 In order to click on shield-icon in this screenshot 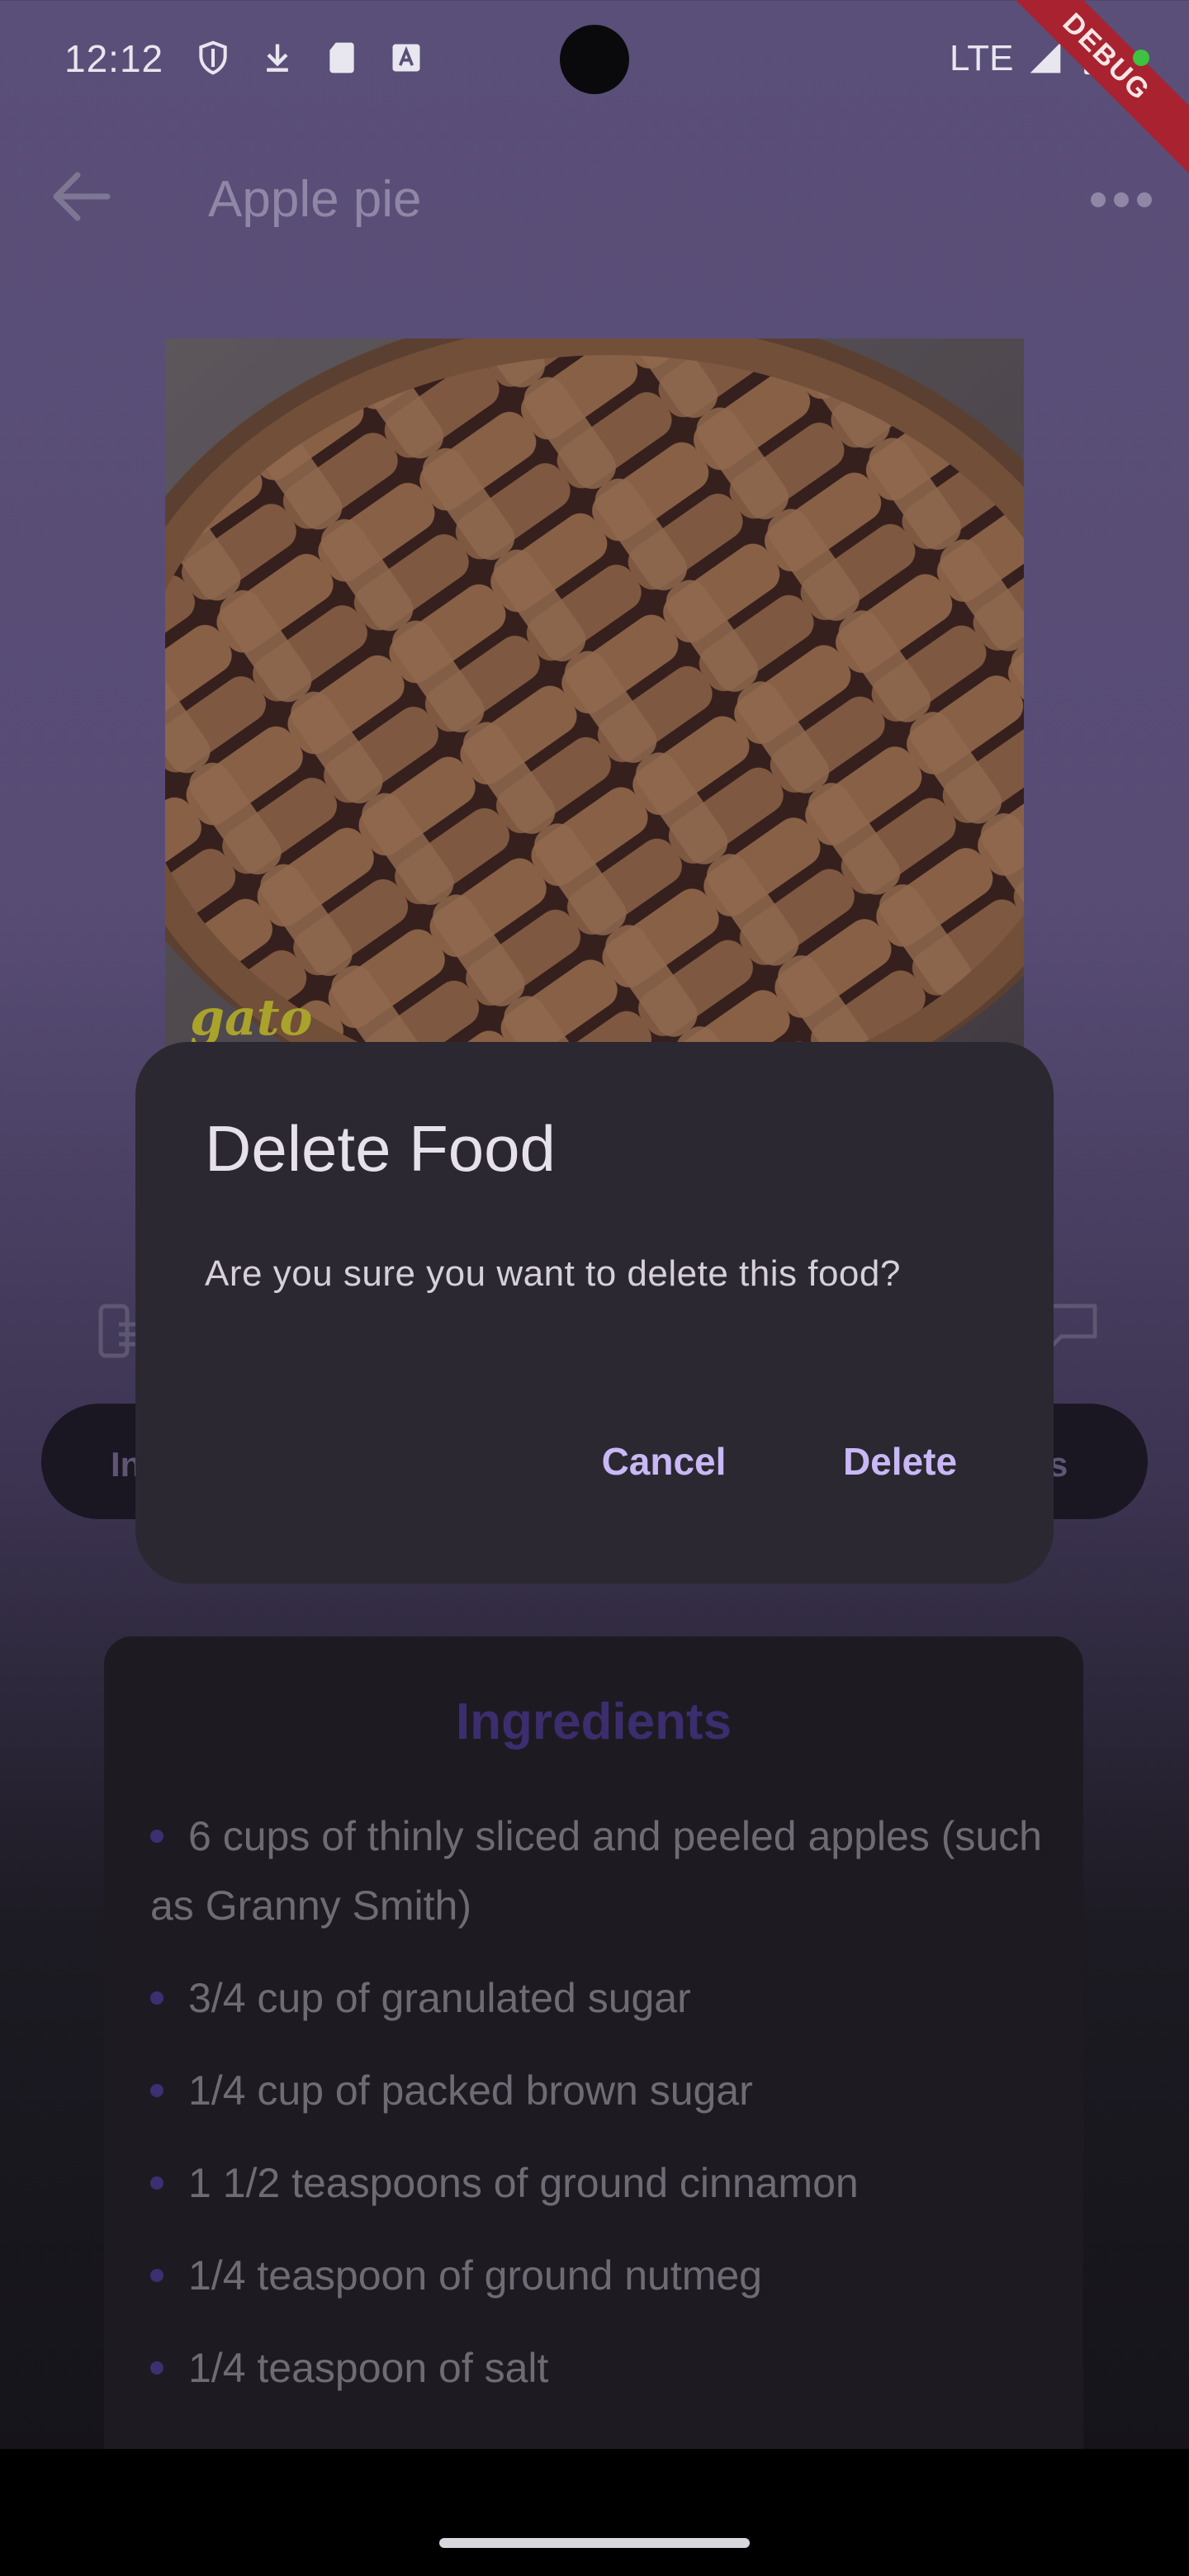, I will do `click(213, 57)`.